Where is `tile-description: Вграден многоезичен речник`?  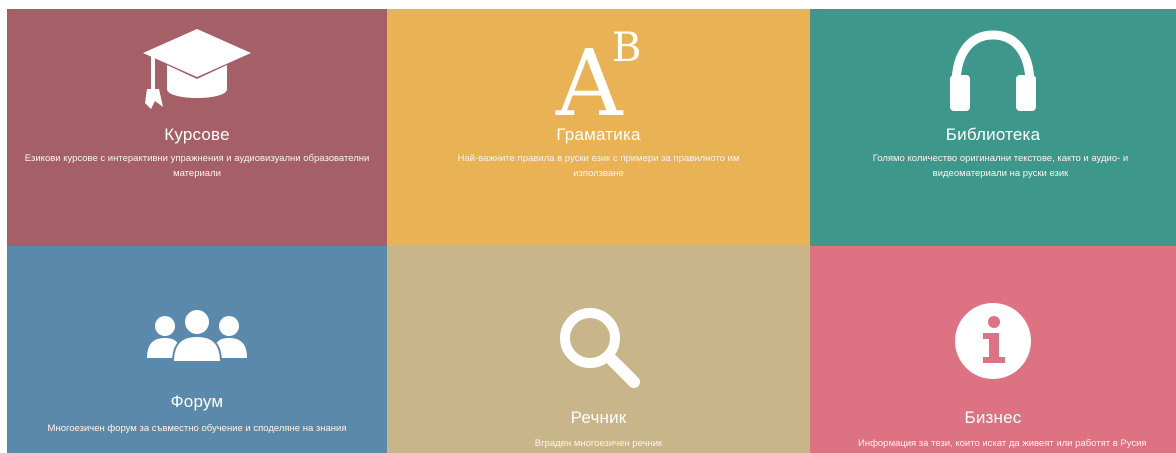
tile-description: Вграден многоезичен речник is located at coordinates (598, 443).